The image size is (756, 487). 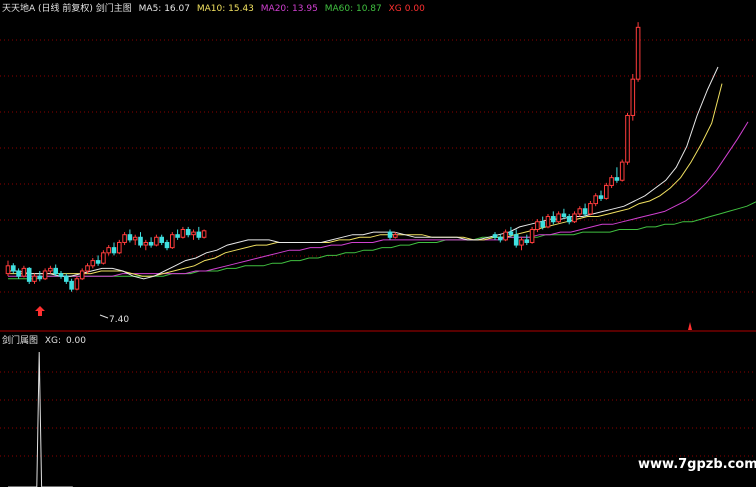 What do you see at coordinates (210, 9) in the screenshot?
I see `ma10-label: MA10` at bounding box center [210, 9].